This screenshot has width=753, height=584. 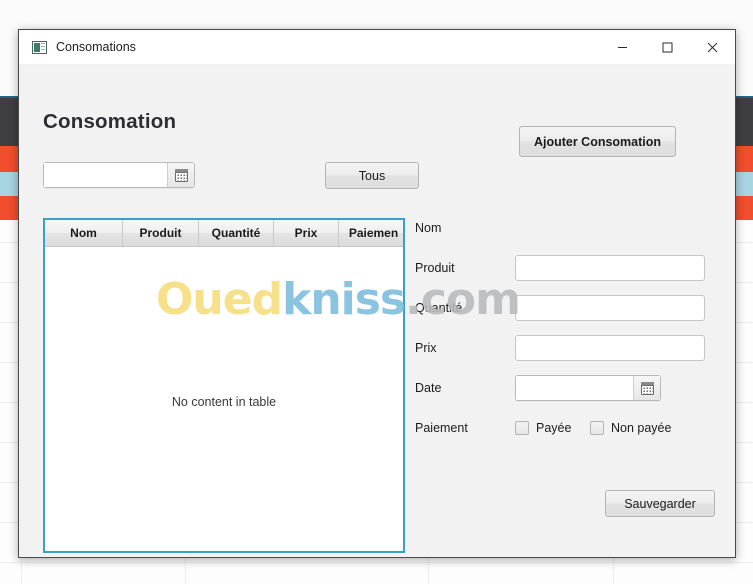 I want to click on checkbox-non-payee-box, so click(x=597, y=428).